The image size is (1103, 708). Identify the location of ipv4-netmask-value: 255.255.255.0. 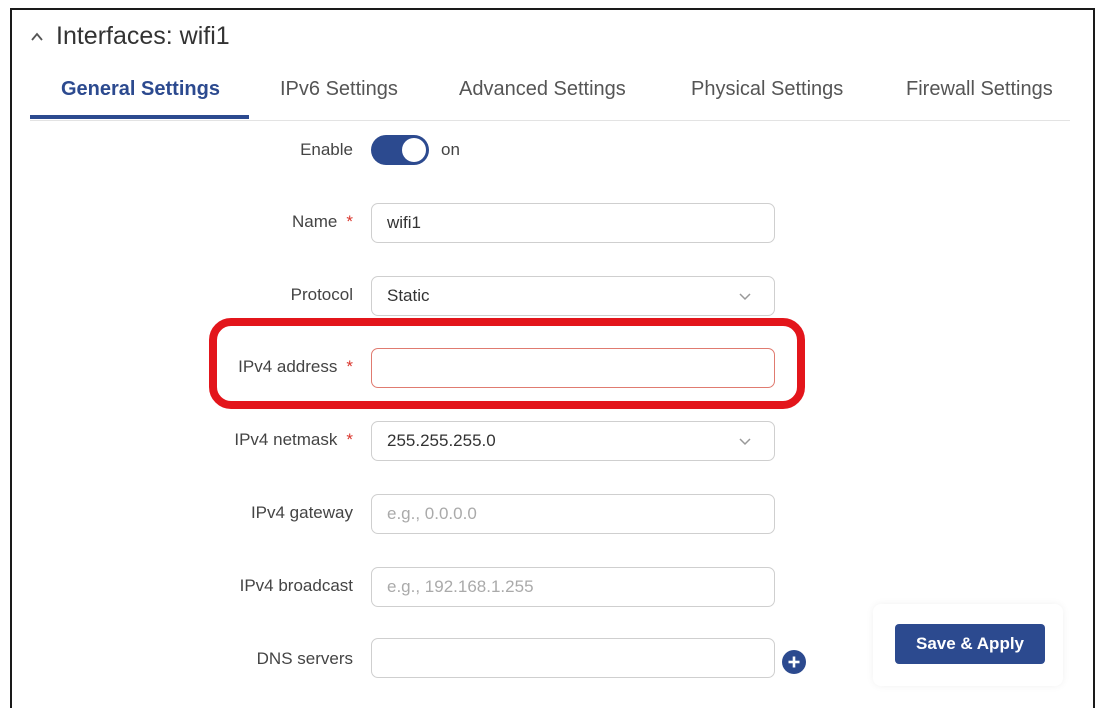
(441, 440).